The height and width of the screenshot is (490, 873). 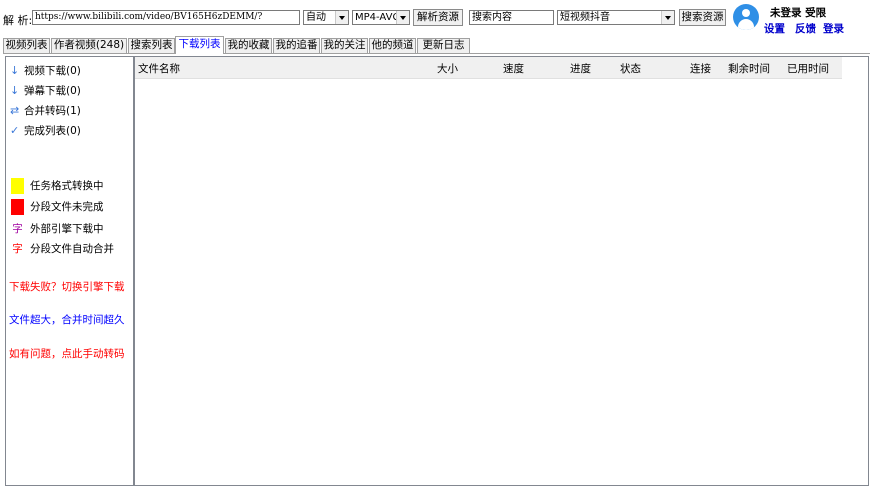 I want to click on column-header-size: 大小, so click(x=447, y=68).